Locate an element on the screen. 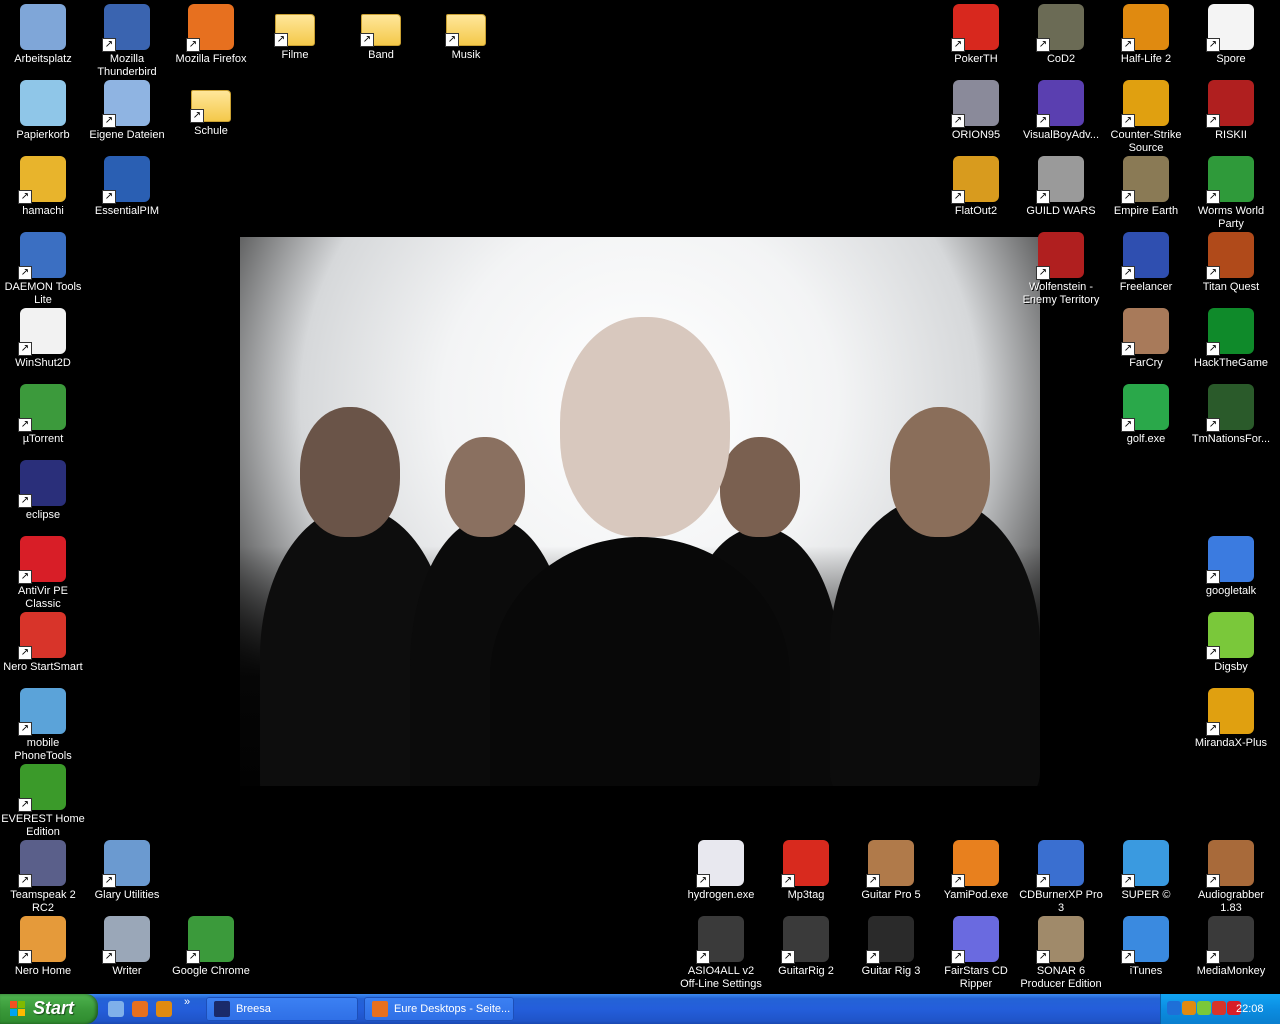  clock: 22:08 is located at coordinates (1250, 1009).